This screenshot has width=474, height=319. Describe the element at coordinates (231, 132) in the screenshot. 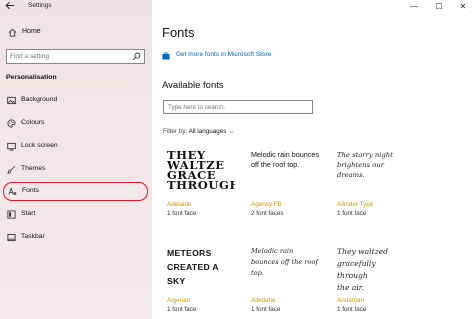

I see `chevron-down-icon: ⌵` at that location.